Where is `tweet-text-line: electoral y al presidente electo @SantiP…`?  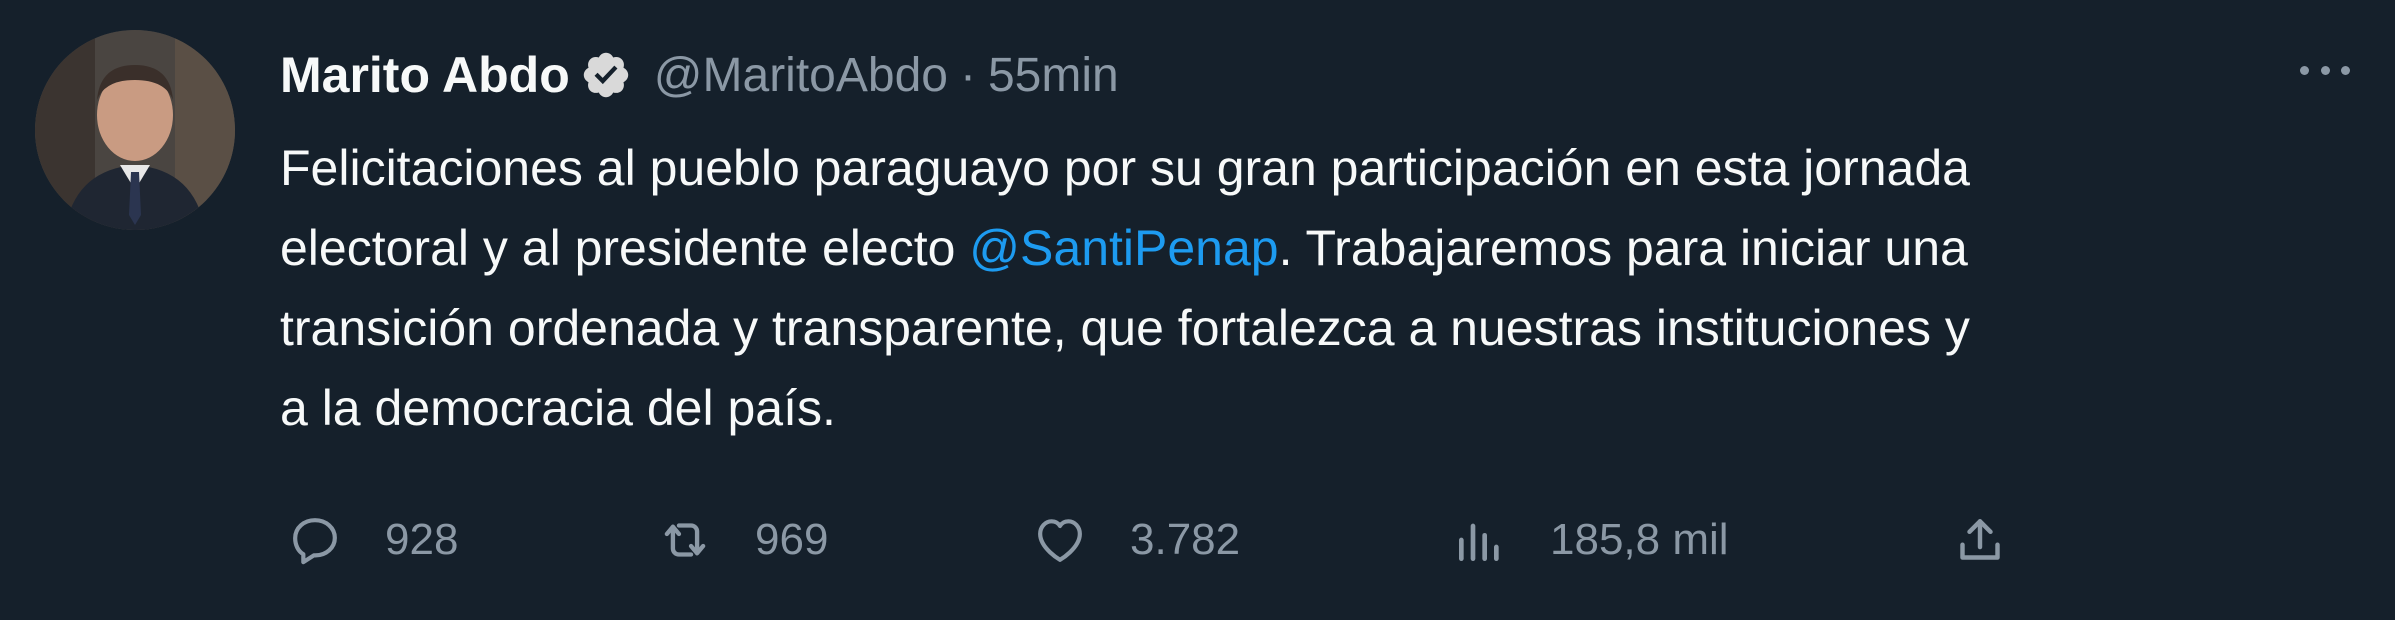
tweet-text-line: electoral y al presidente electo @SantiP… is located at coordinates (1320, 248).